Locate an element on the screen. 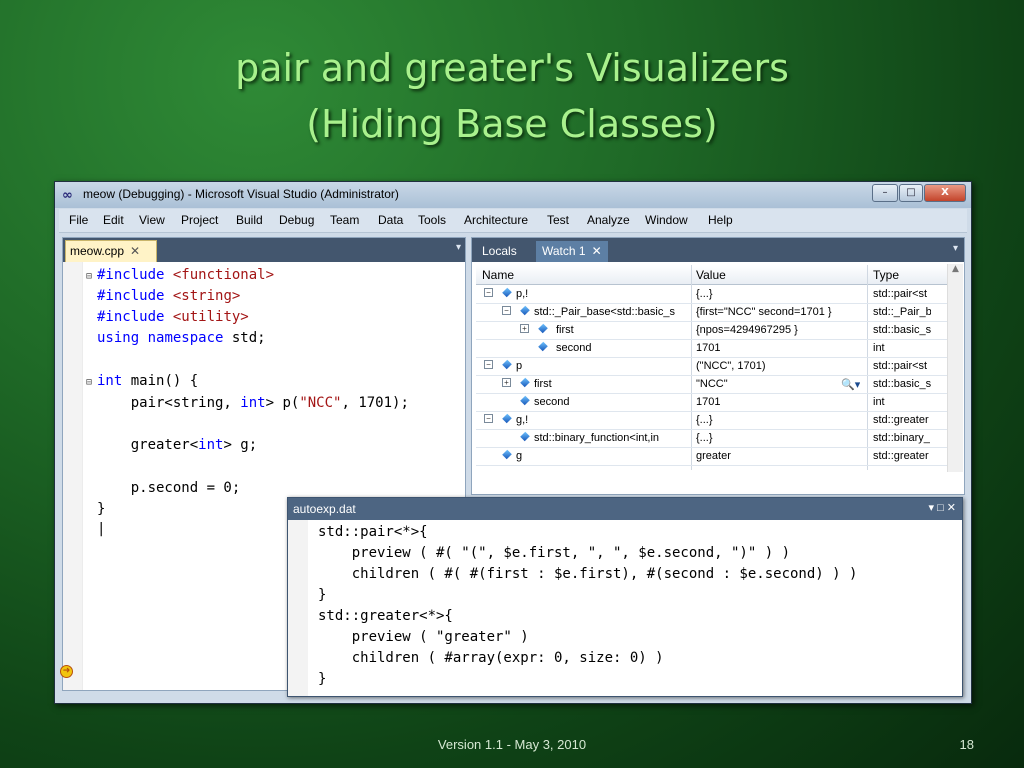  tab-watch-1: Watch 1 ✕ is located at coordinates (572, 251).